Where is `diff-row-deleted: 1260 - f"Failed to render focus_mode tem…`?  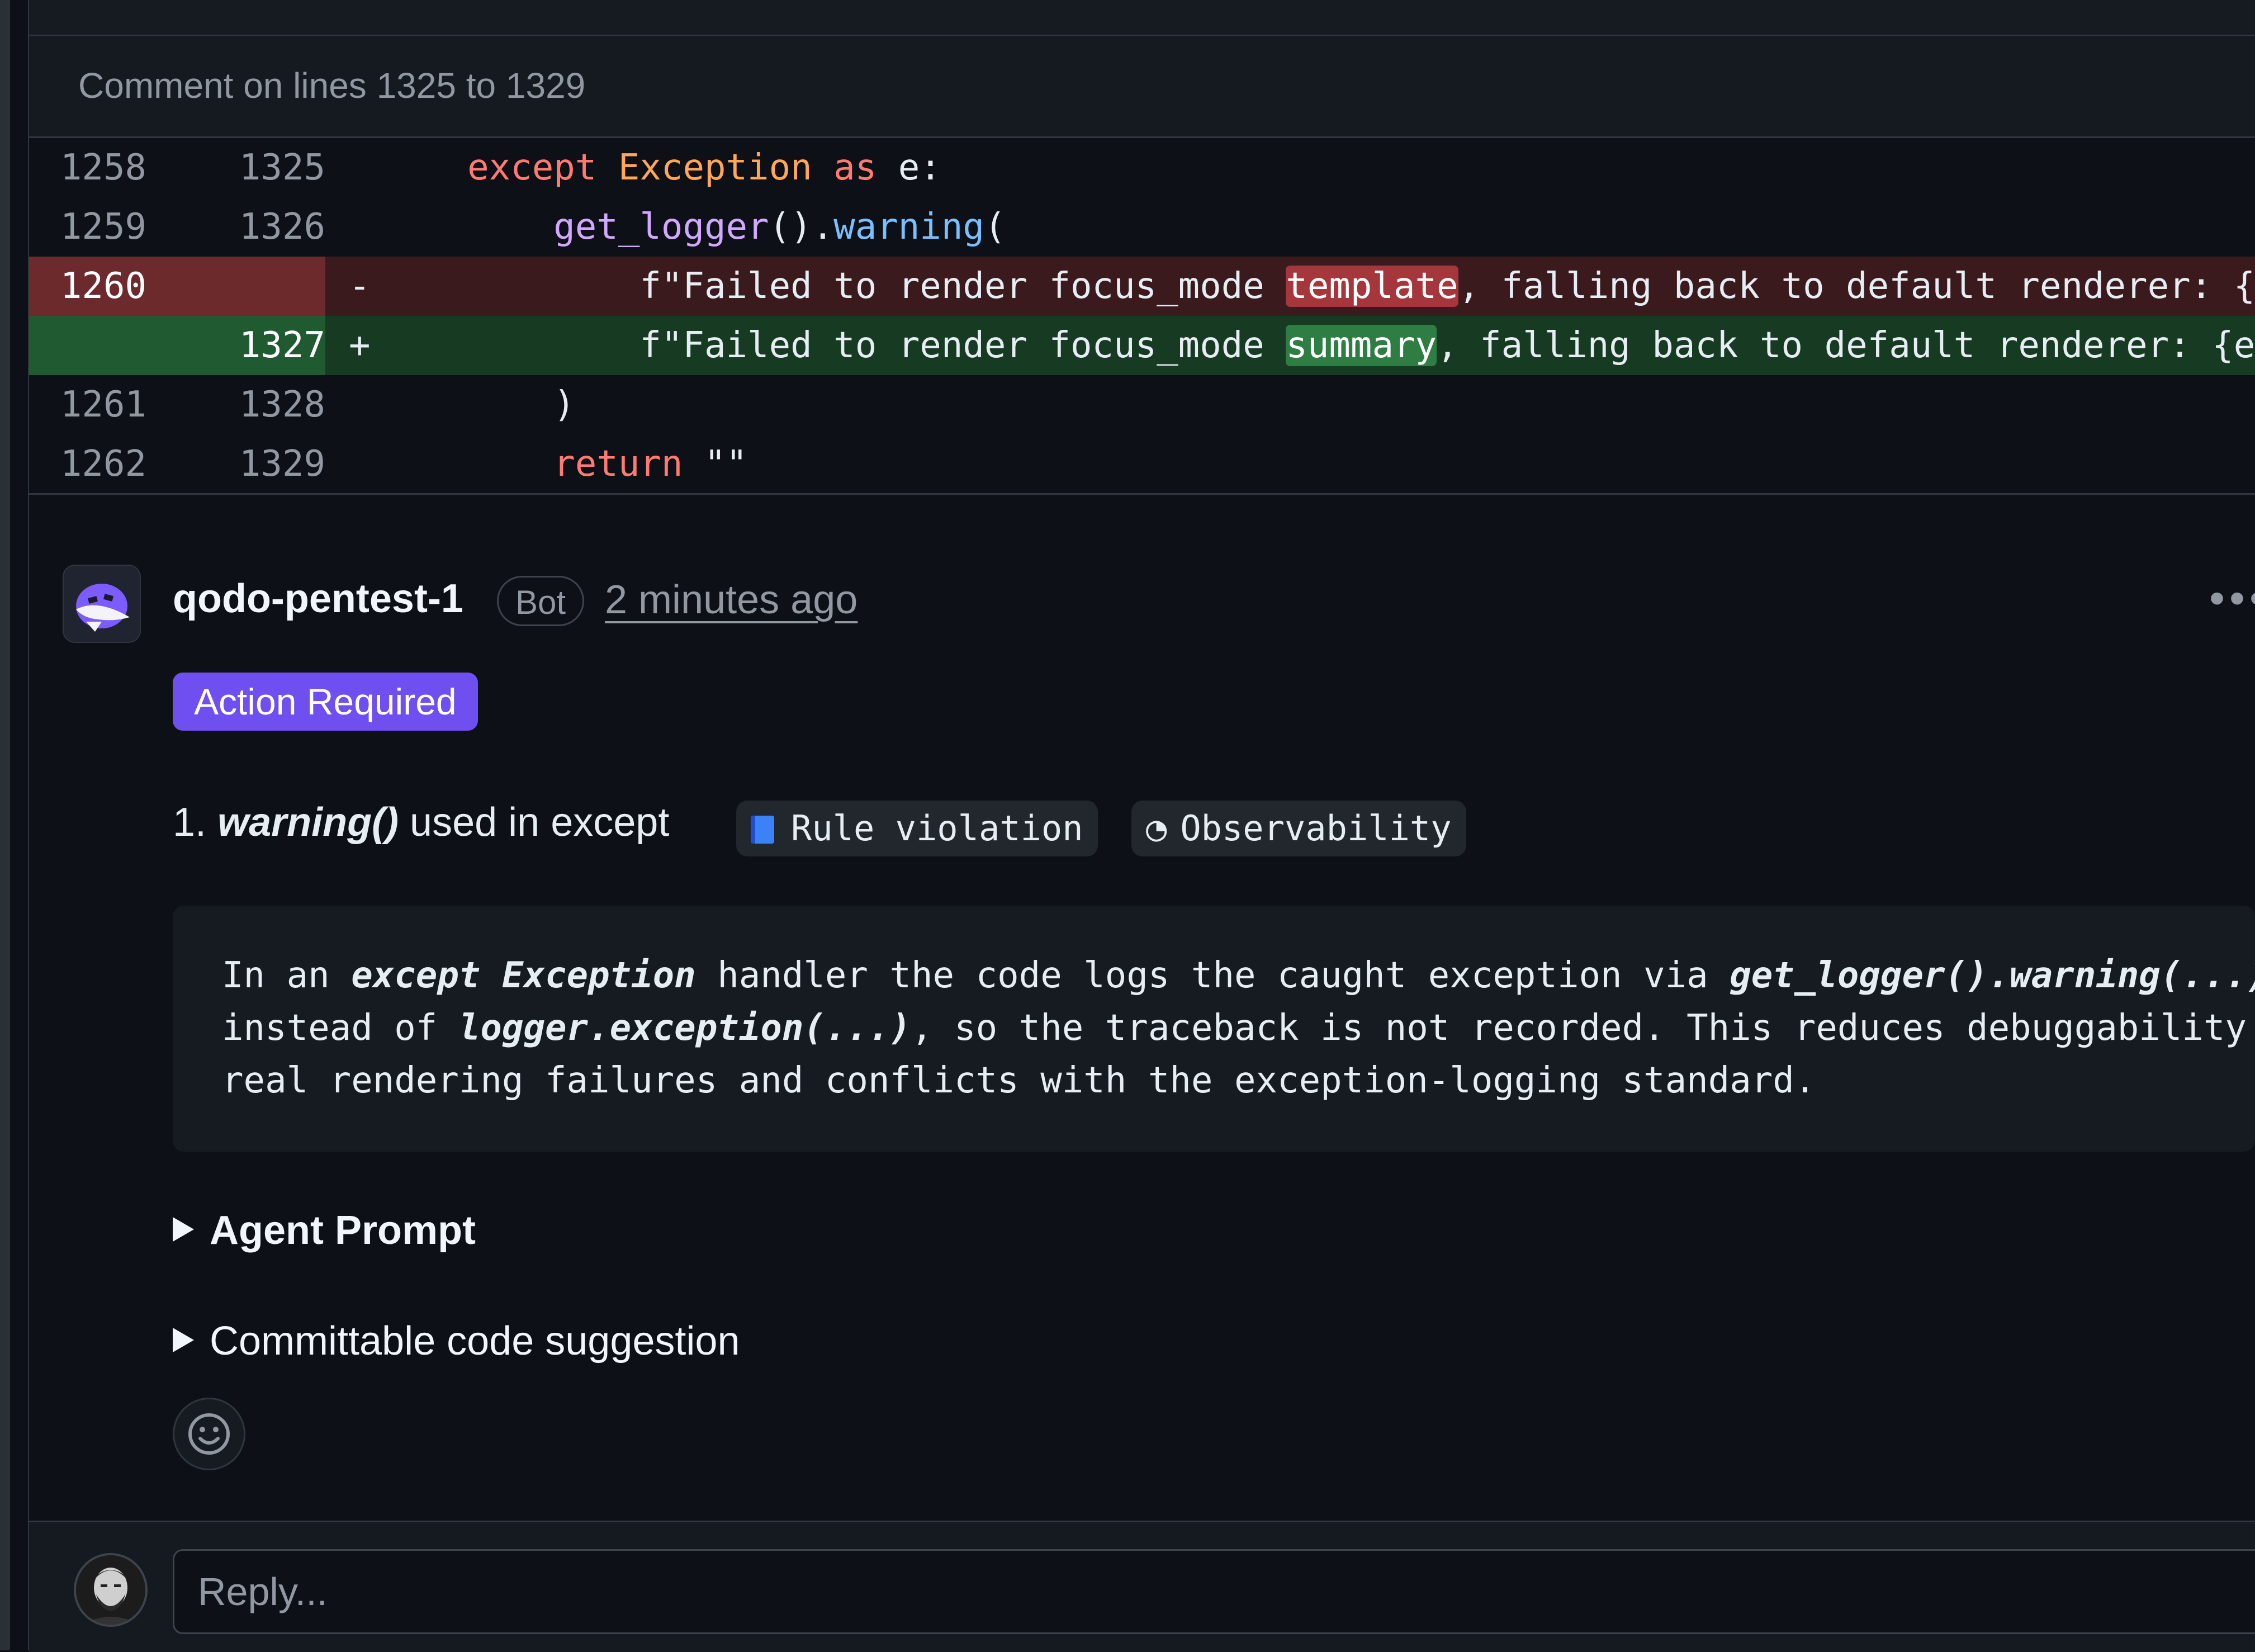 diff-row-deleted: 1260 - f"Failed to render focus_mode tem… is located at coordinates (1142, 286).